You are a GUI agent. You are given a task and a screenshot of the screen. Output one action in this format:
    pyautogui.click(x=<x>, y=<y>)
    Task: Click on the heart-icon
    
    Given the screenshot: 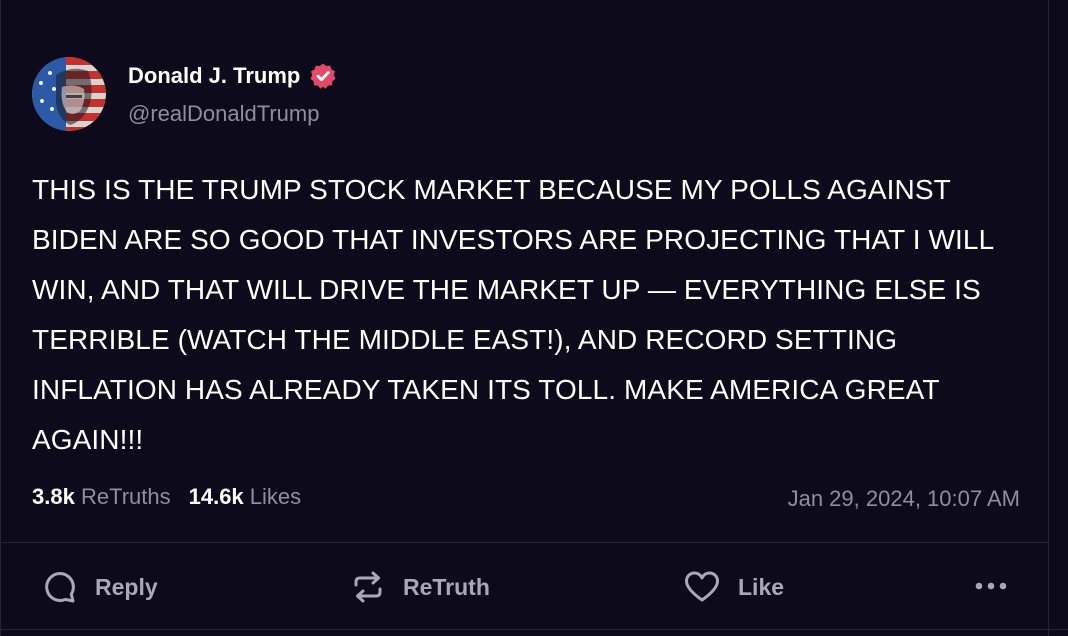 What is the action you would take?
    pyautogui.click(x=702, y=586)
    